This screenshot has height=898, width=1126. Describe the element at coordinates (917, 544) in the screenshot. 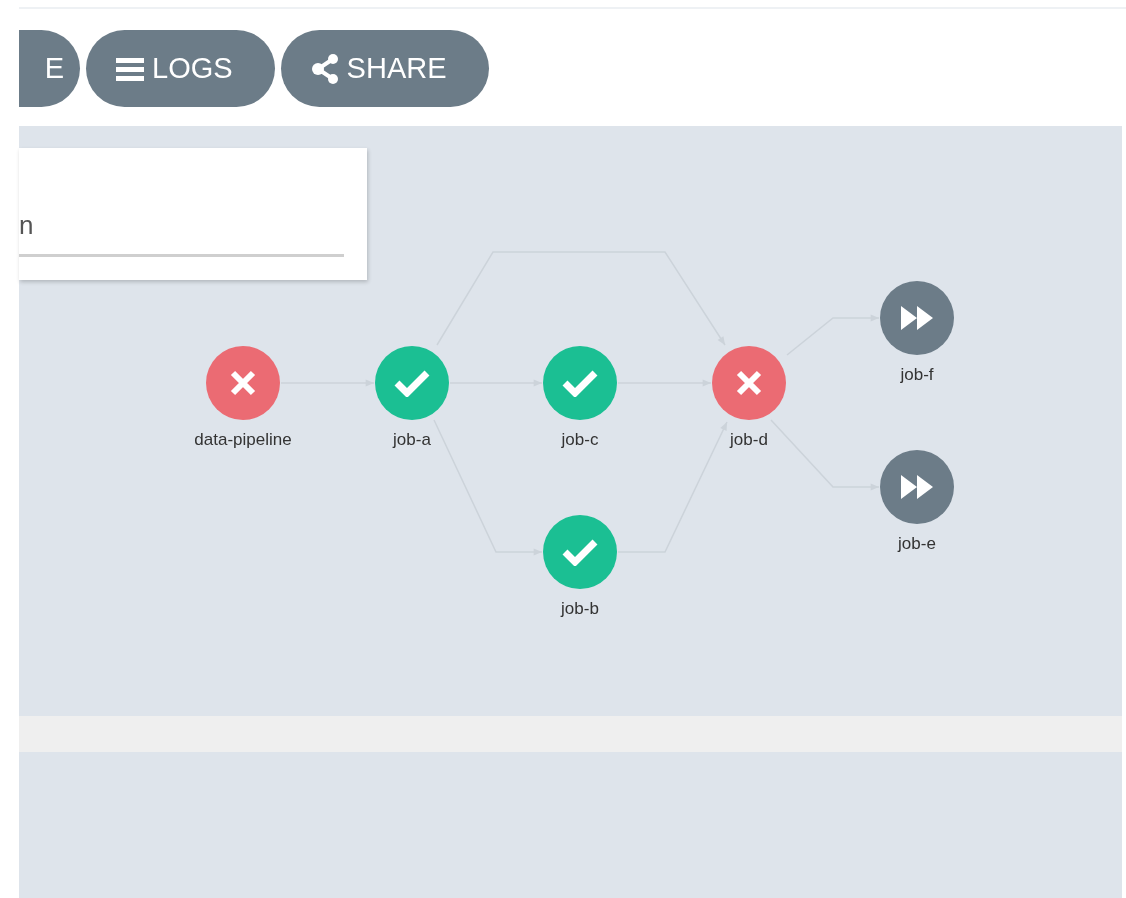

I see `node-label: job-e` at that location.